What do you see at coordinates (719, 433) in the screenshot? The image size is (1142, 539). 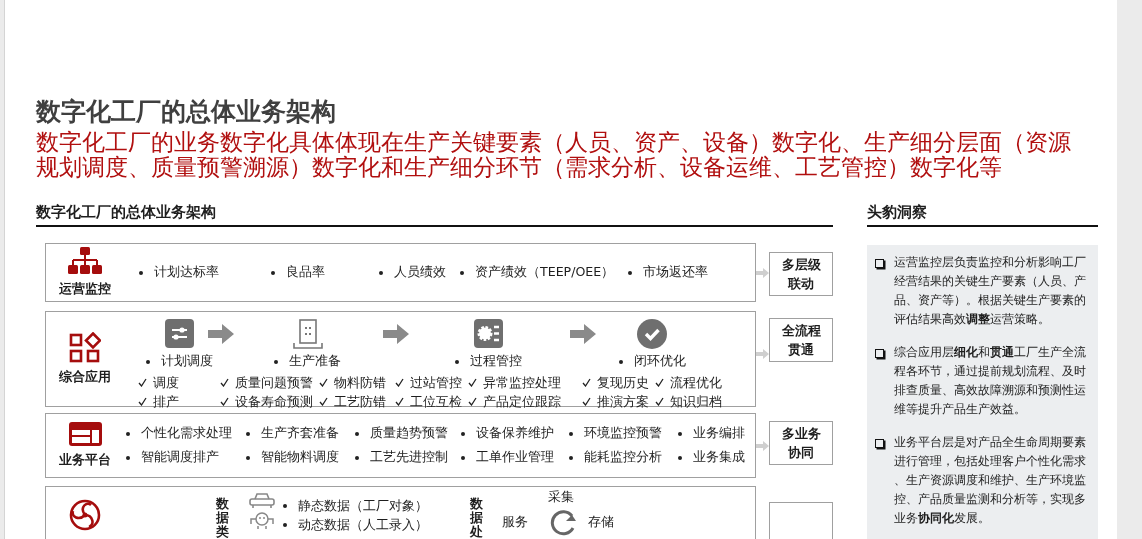 I see `item-text: 业务编排` at bounding box center [719, 433].